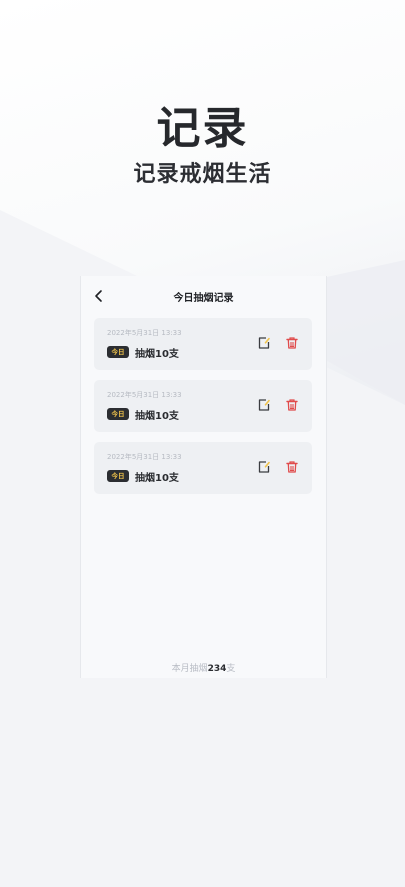  What do you see at coordinates (189, 669) in the screenshot?
I see `summary-prefix: 本月抽烟` at bounding box center [189, 669].